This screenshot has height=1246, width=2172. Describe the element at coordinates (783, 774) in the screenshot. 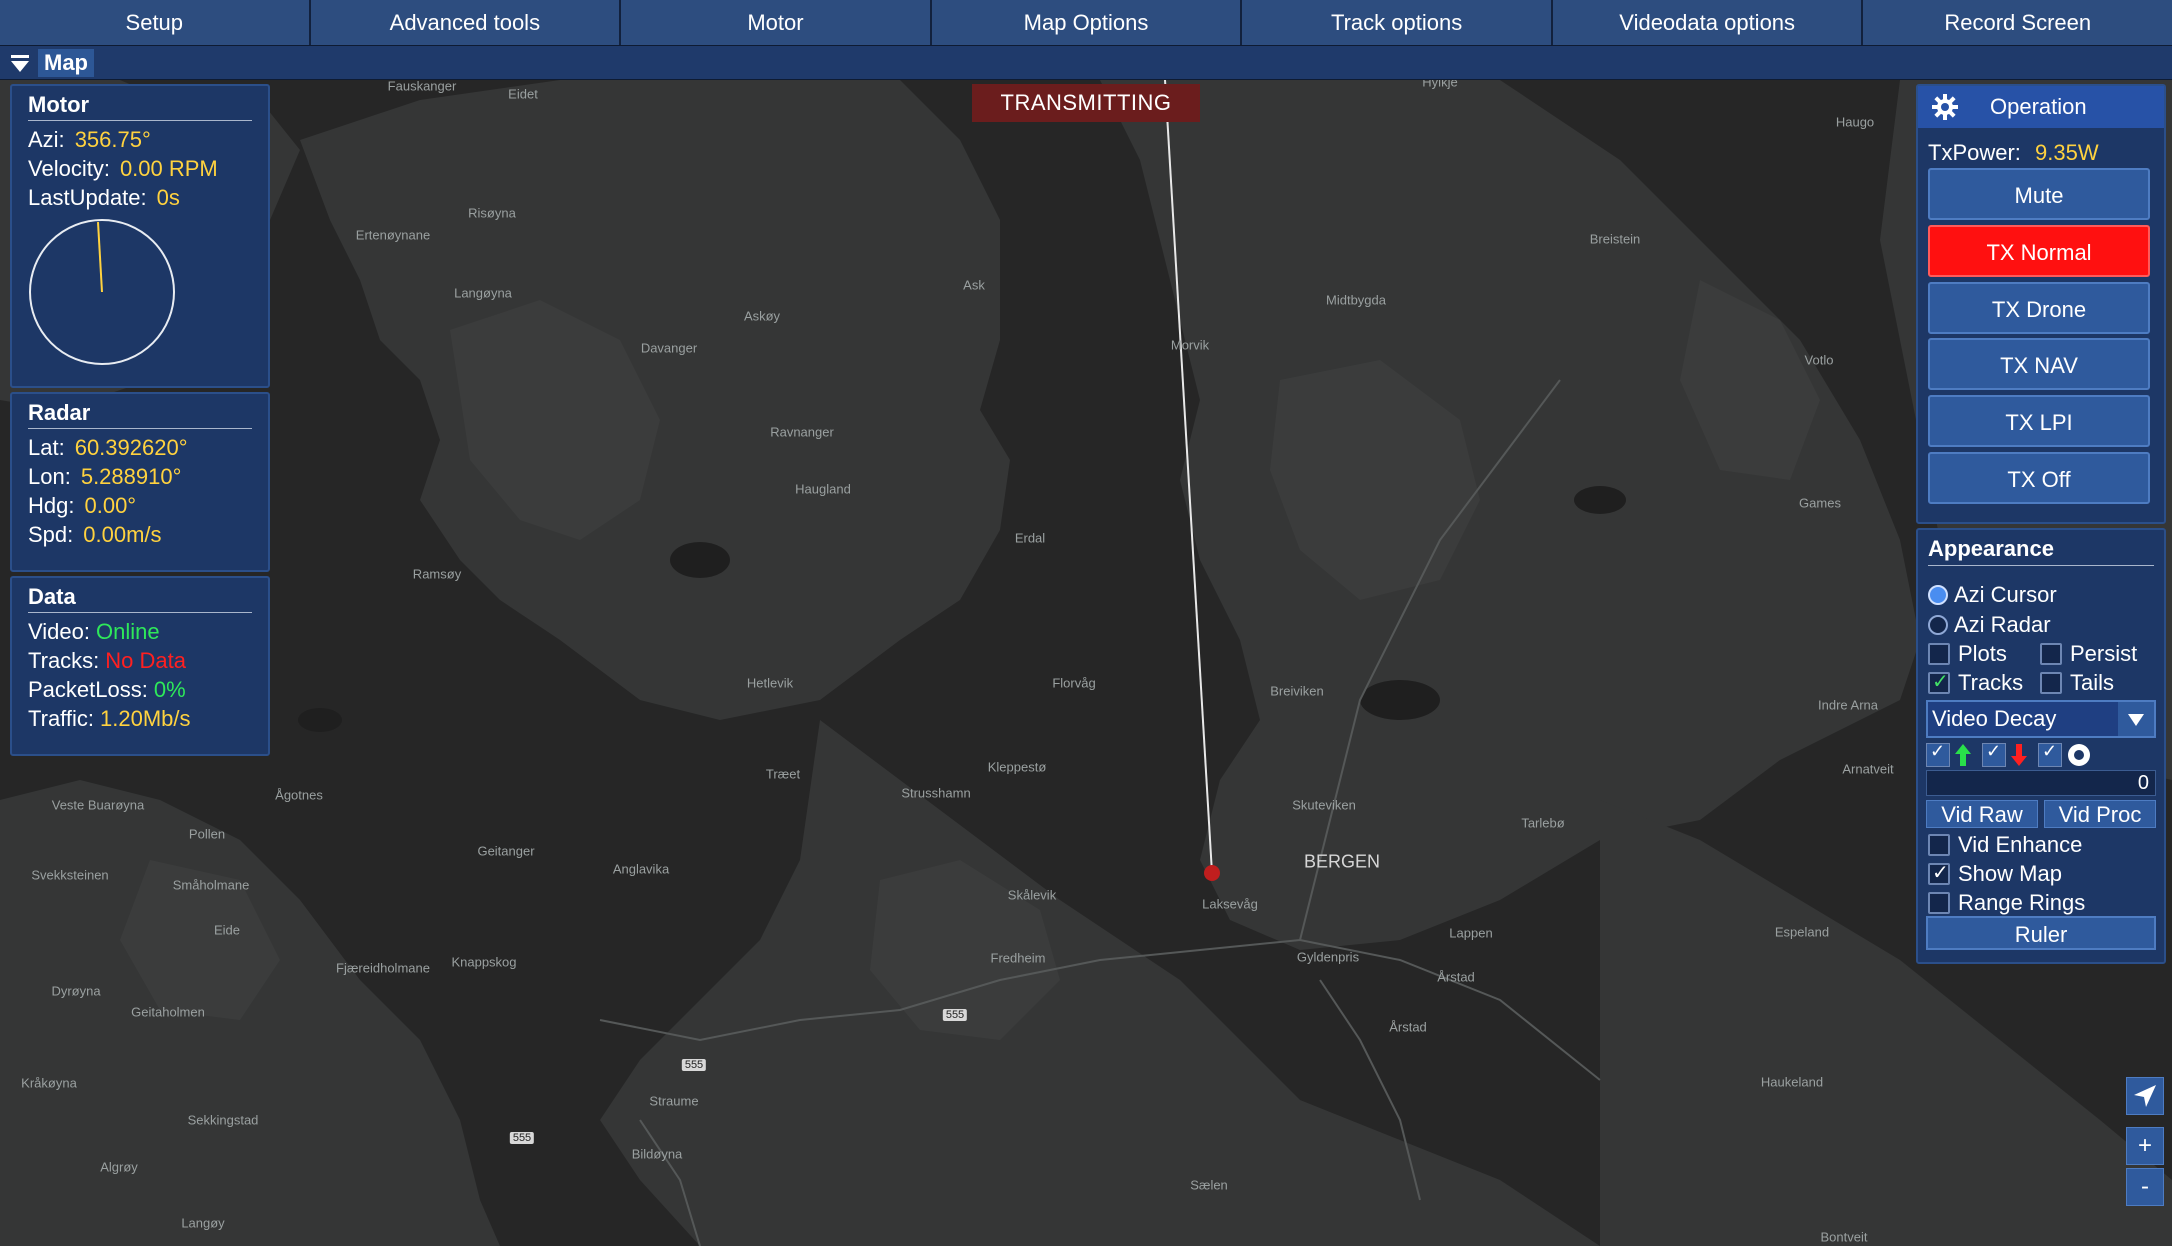

I see `map-label: Træet` at that location.